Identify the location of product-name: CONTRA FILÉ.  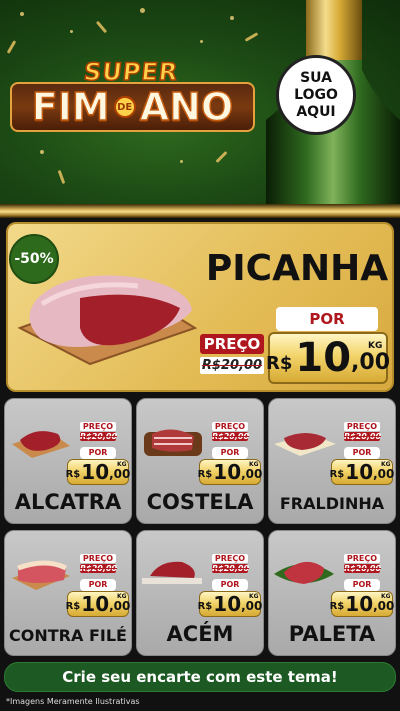
(68, 635).